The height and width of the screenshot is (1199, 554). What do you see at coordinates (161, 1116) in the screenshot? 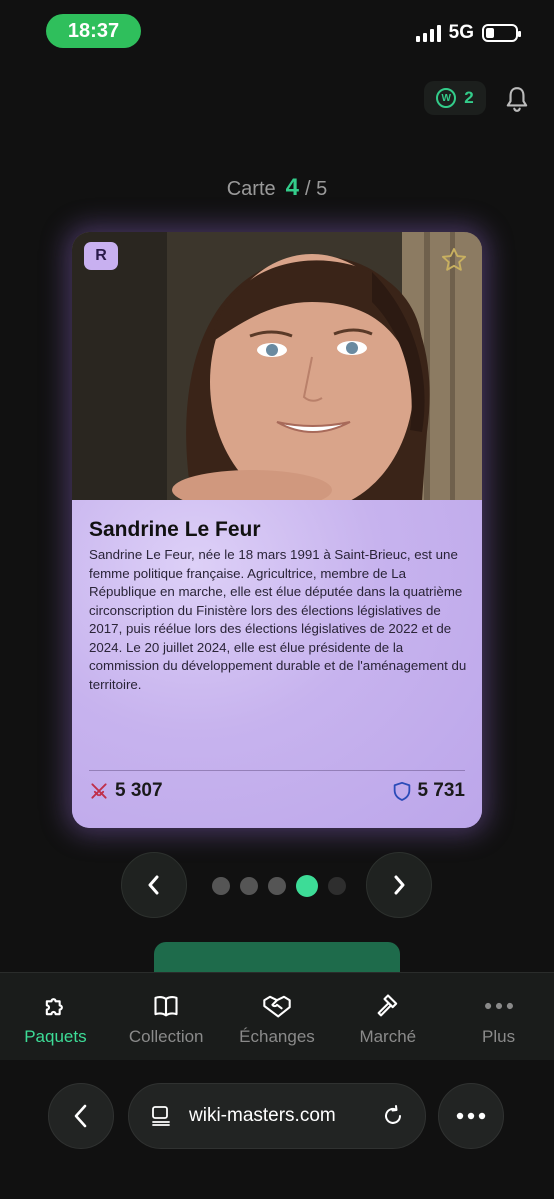
I see `reader-icon` at bounding box center [161, 1116].